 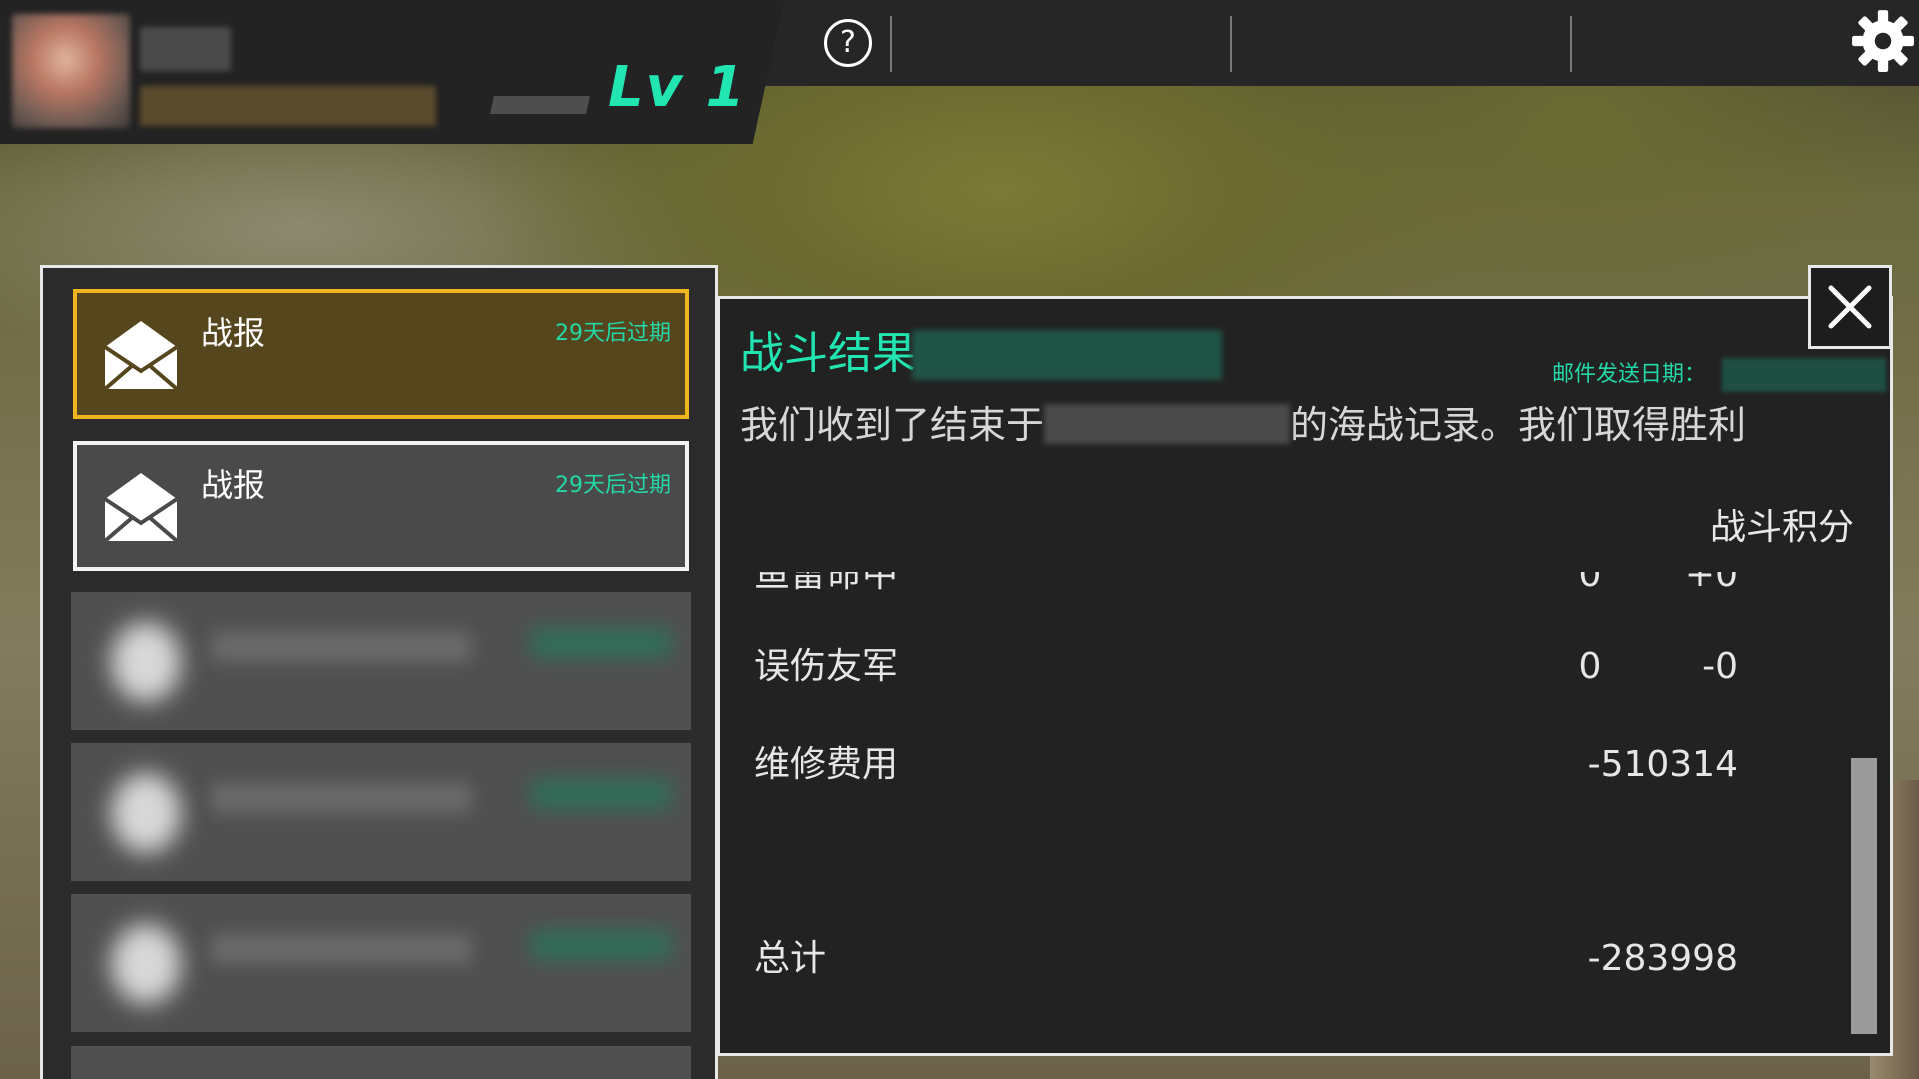 I want to click on close-button, so click(x=1850, y=307).